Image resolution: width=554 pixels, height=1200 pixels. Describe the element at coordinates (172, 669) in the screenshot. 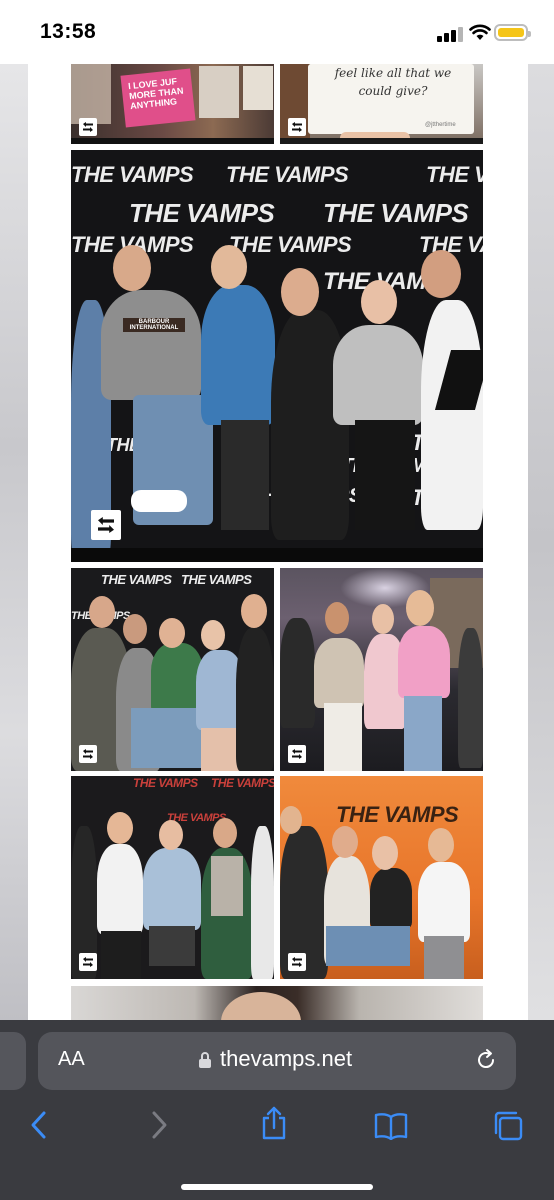

I see `gallery-photo-4: THE VAMPS THE VAMPS THE VAMPS` at that location.